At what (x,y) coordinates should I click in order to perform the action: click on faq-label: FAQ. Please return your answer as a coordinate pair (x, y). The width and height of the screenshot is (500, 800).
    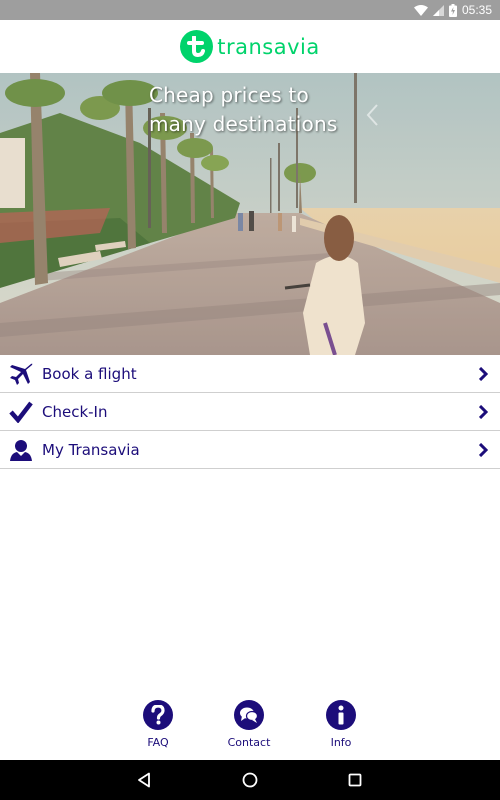
    Looking at the image, I should click on (158, 742).